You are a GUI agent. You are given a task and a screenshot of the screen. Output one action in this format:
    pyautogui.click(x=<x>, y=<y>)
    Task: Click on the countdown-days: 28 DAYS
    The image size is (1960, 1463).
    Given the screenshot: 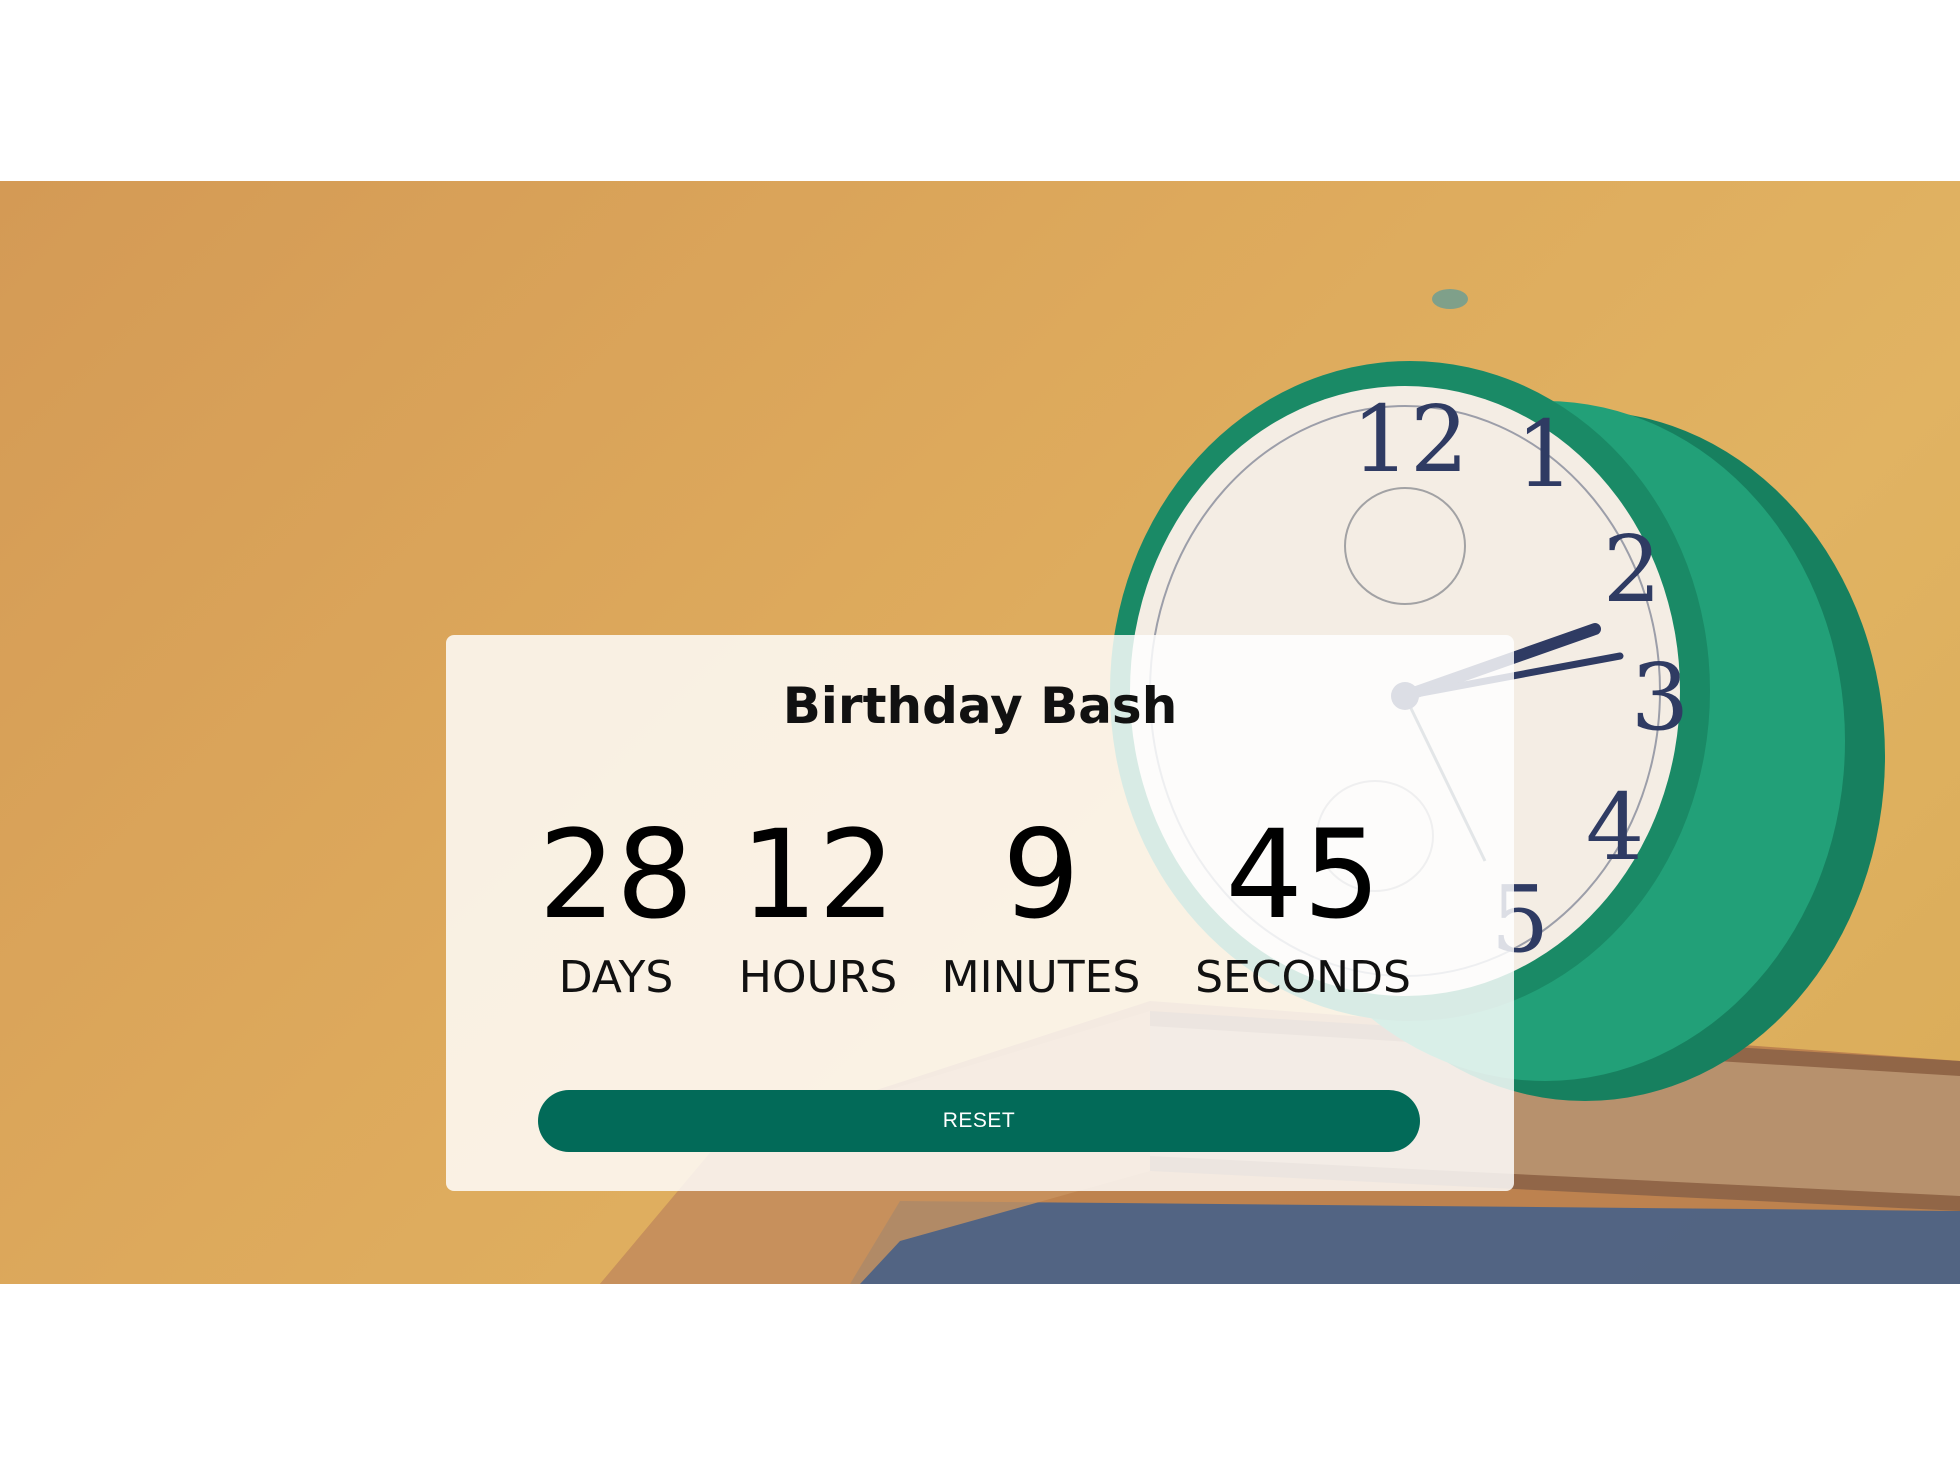 What is the action you would take?
    pyautogui.click(x=616, y=905)
    